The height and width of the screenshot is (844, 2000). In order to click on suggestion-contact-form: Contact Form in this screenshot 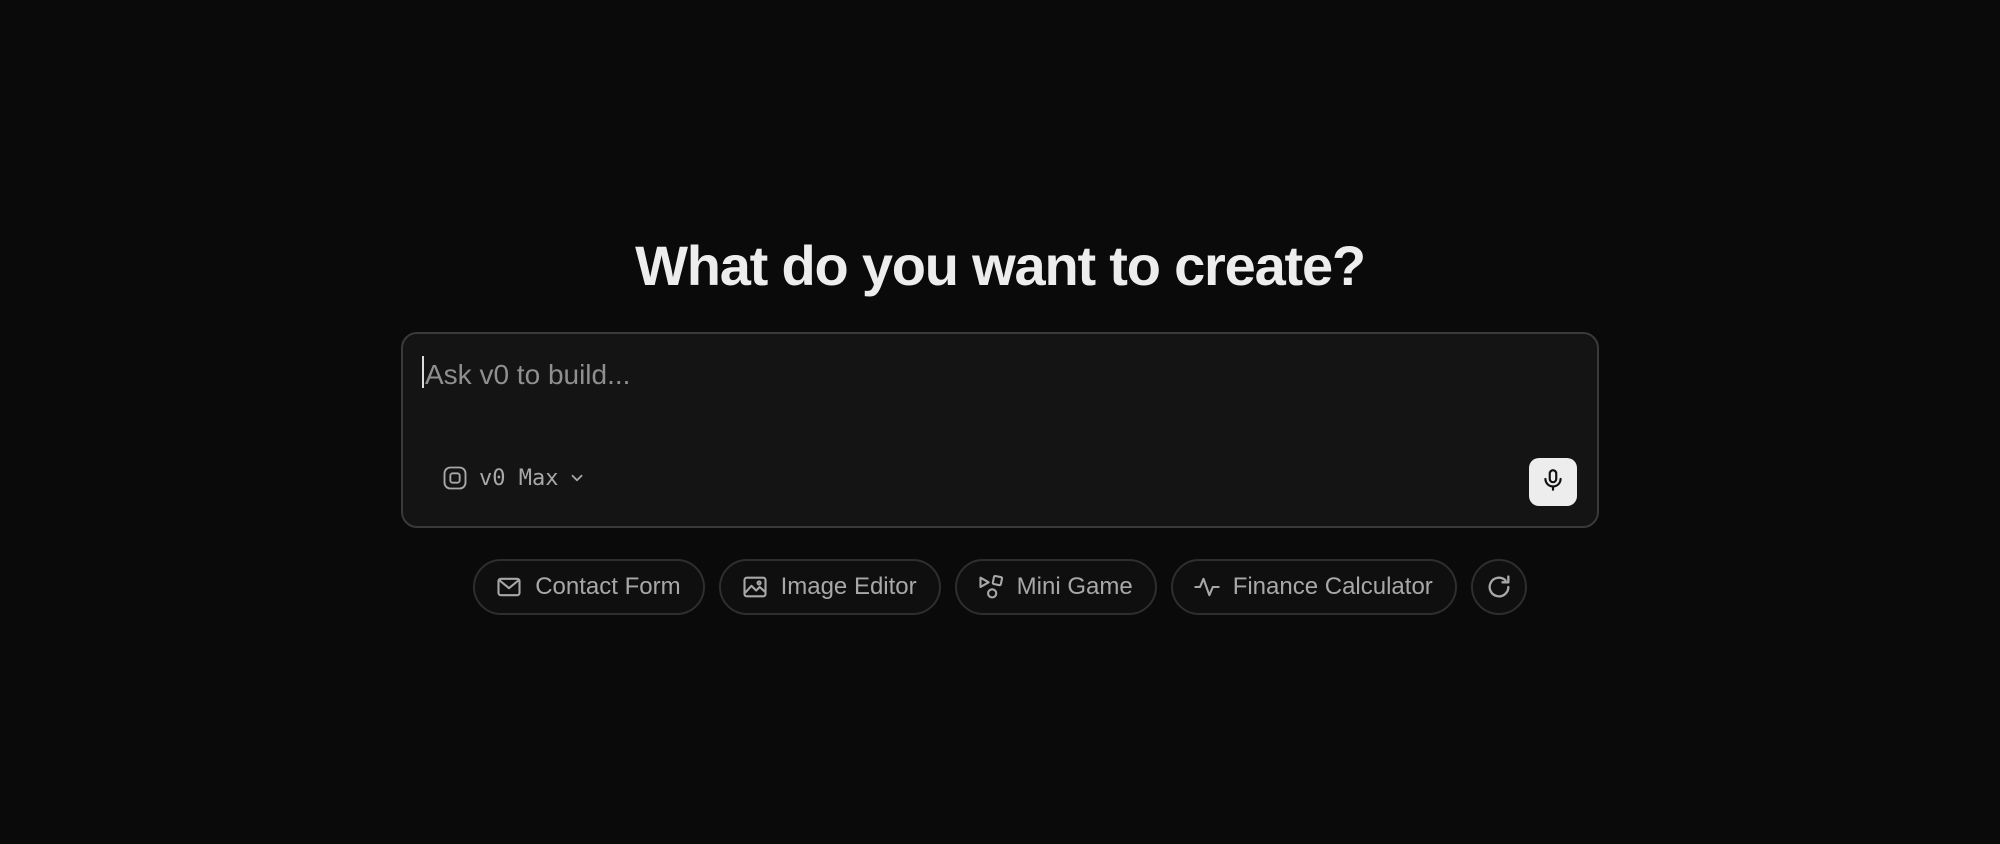, I will do `click(589, 587)`.